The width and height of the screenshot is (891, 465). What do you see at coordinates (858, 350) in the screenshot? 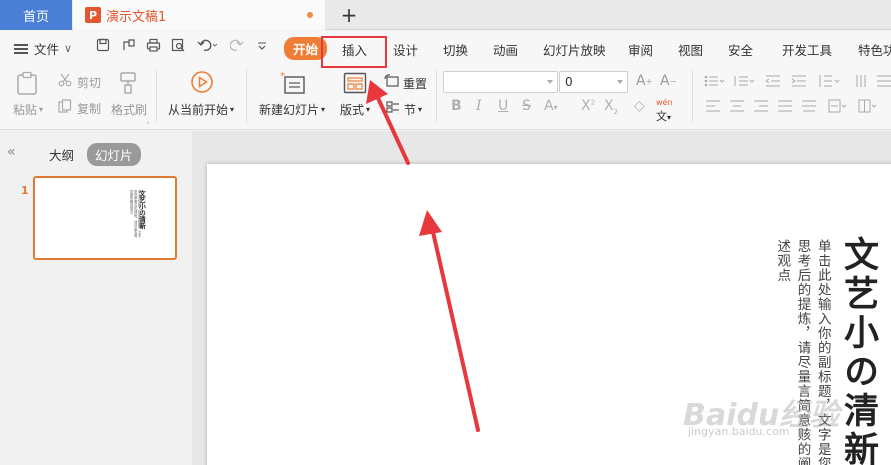
I see `slide-title: 文艺小の清新` at bounding box center [858, 350].